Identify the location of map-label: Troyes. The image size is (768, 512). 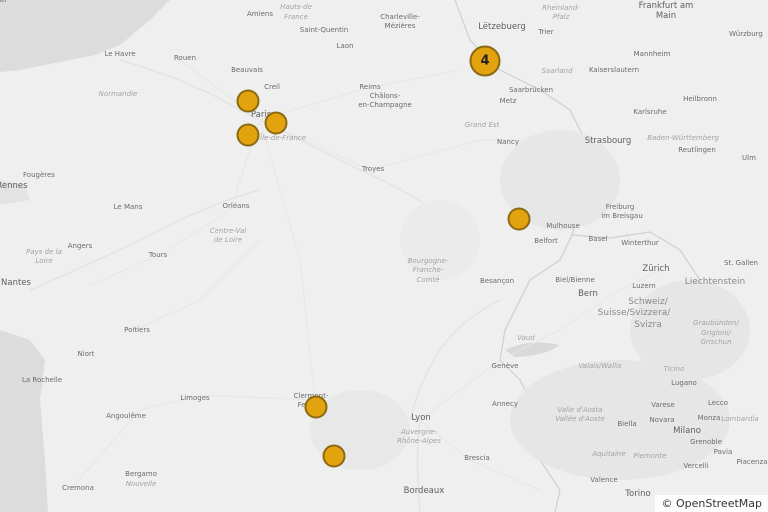
(373, 169).